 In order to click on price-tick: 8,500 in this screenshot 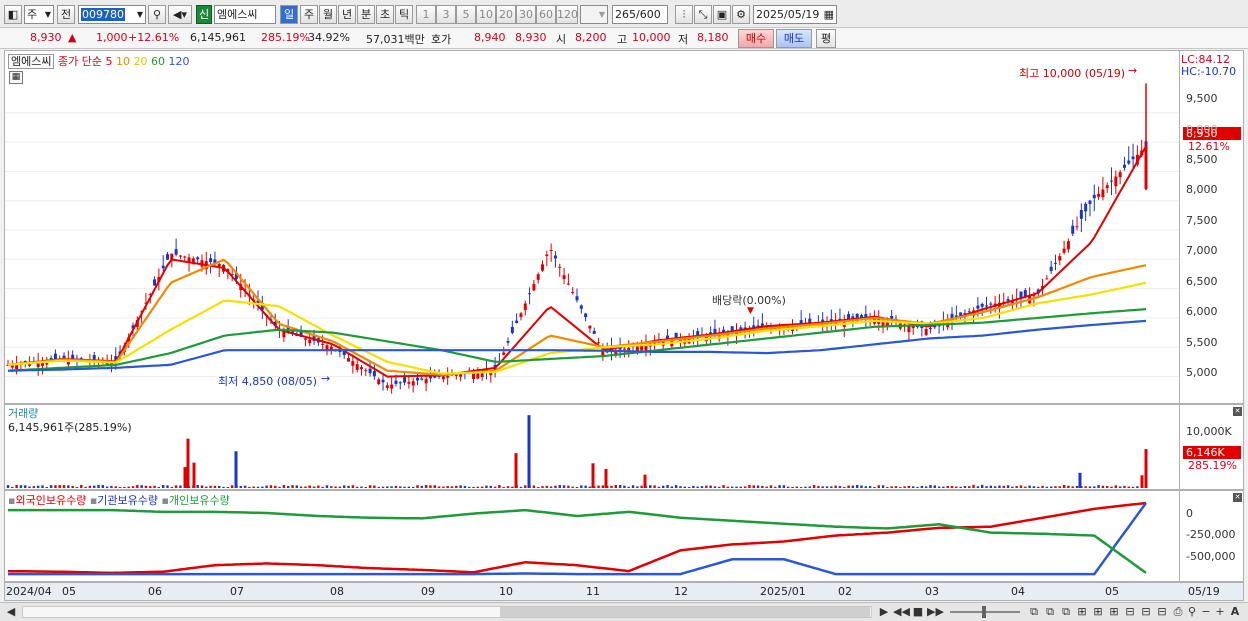, I will do `click(1202, 159)`.